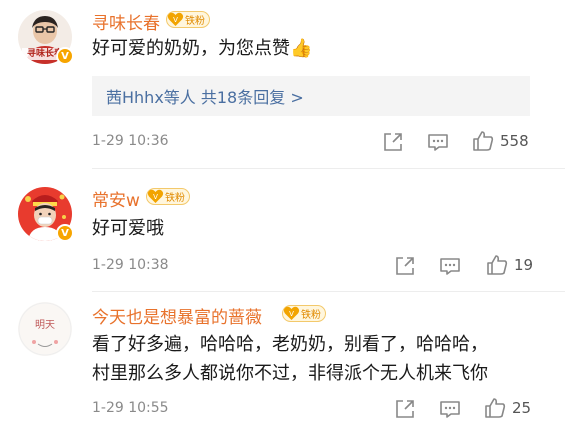 The height and width of the screenshot is (425, 565). Describe the element at coordinates (46, 37) in the screenshot. I see `avatar: 寻味长春 V` at that location.